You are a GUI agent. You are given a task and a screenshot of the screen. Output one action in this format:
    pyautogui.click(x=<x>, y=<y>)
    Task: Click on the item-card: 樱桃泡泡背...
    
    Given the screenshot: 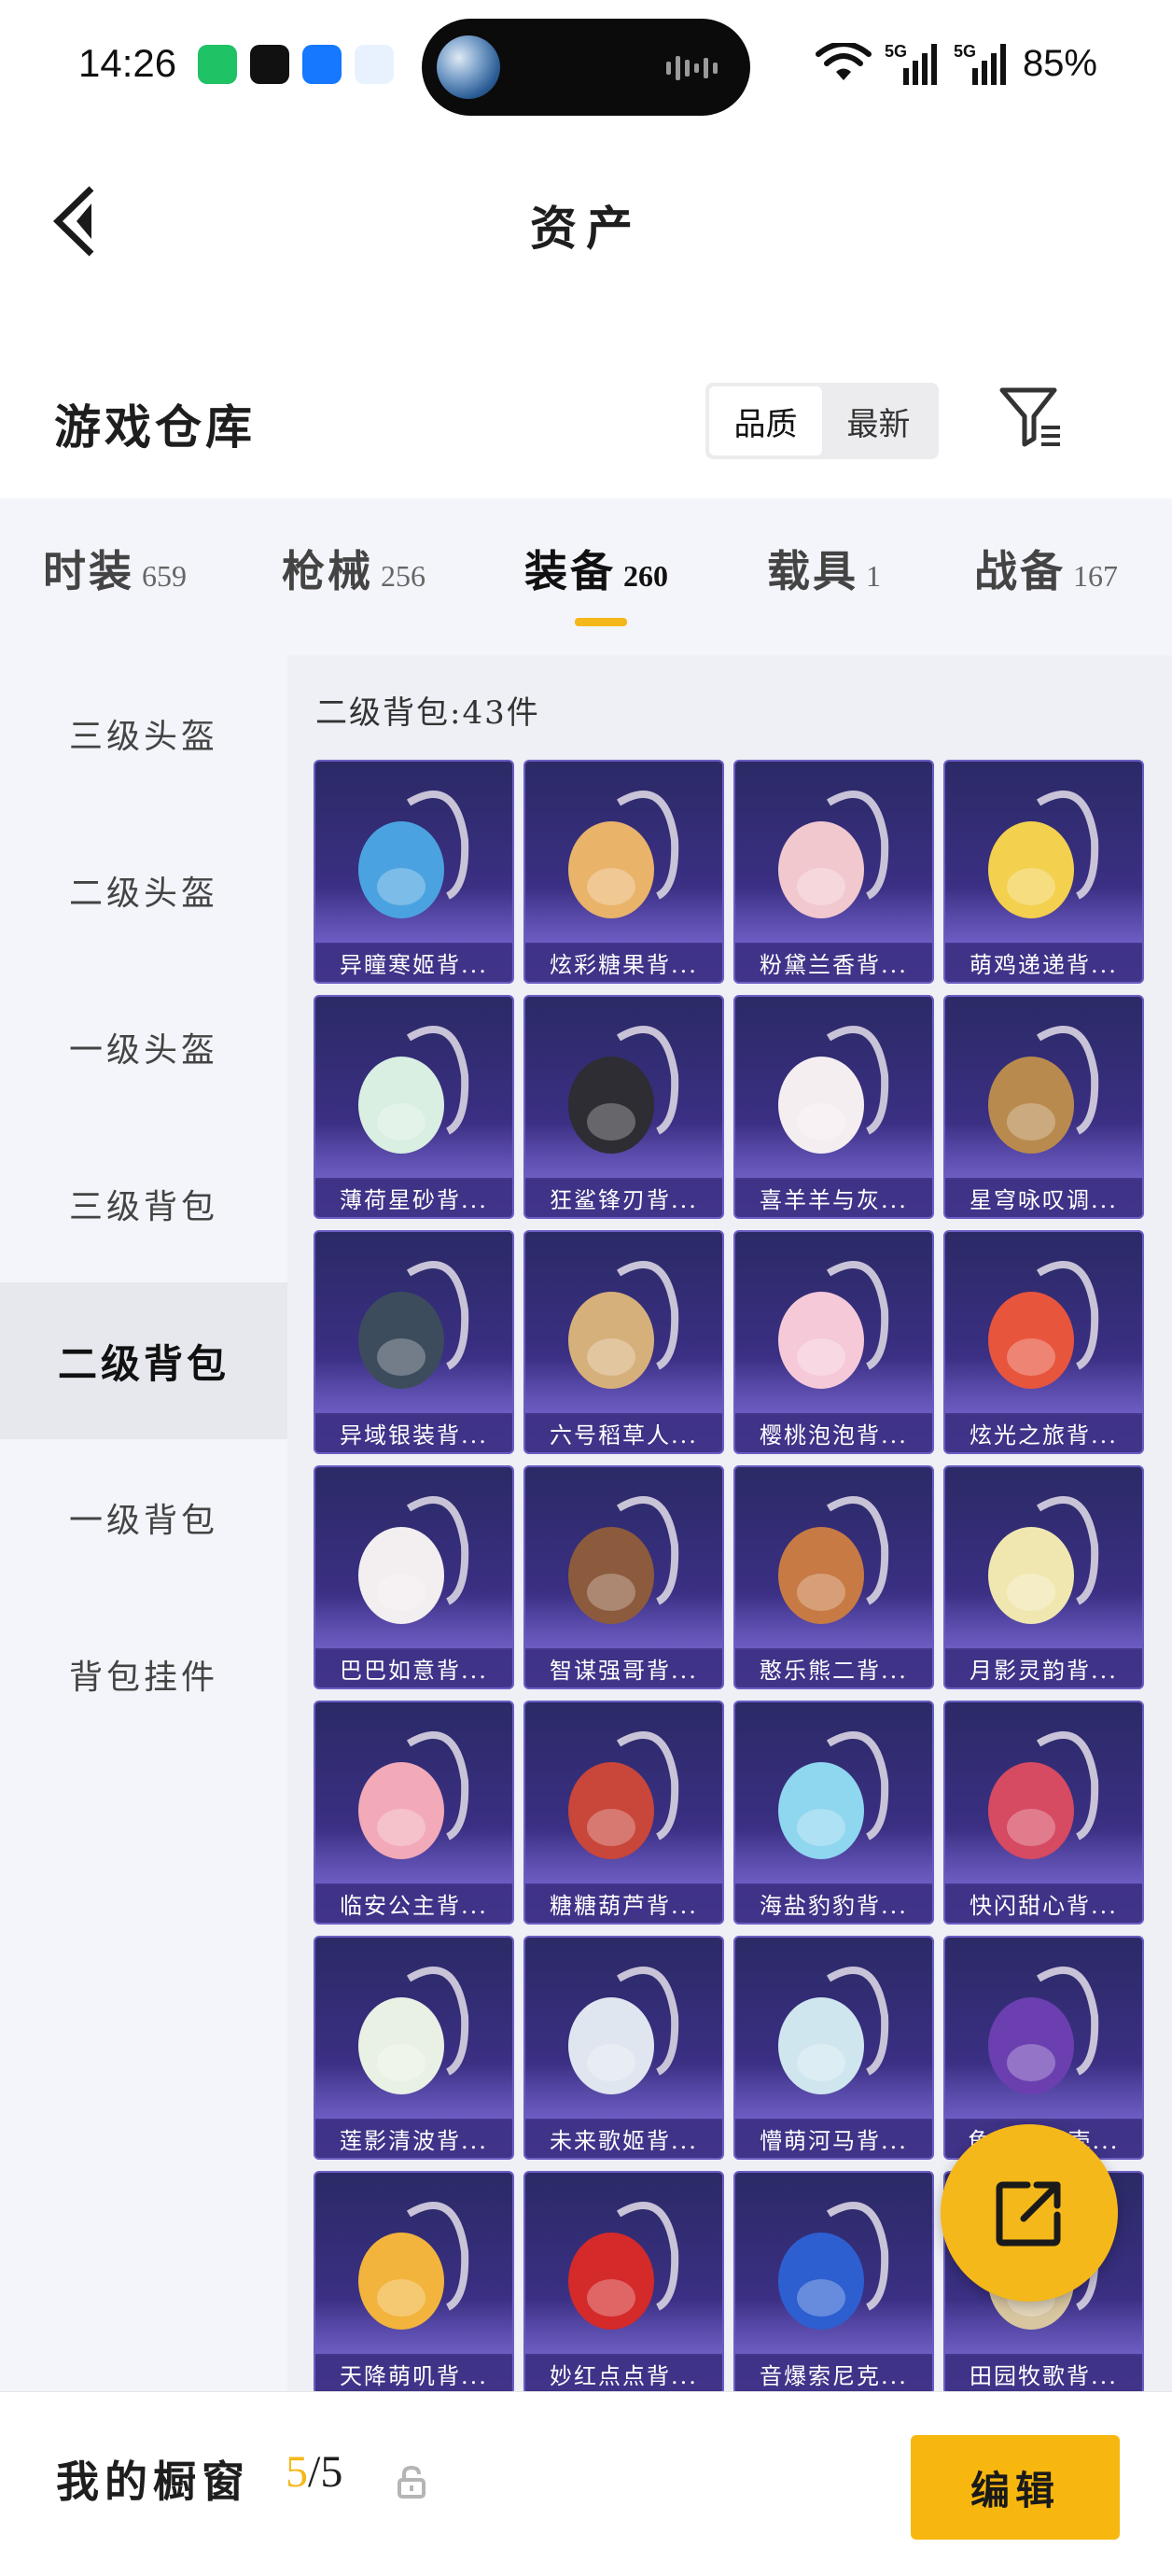 What is the action you would take?
    pyautogui.click(x=833, y=1342)
    